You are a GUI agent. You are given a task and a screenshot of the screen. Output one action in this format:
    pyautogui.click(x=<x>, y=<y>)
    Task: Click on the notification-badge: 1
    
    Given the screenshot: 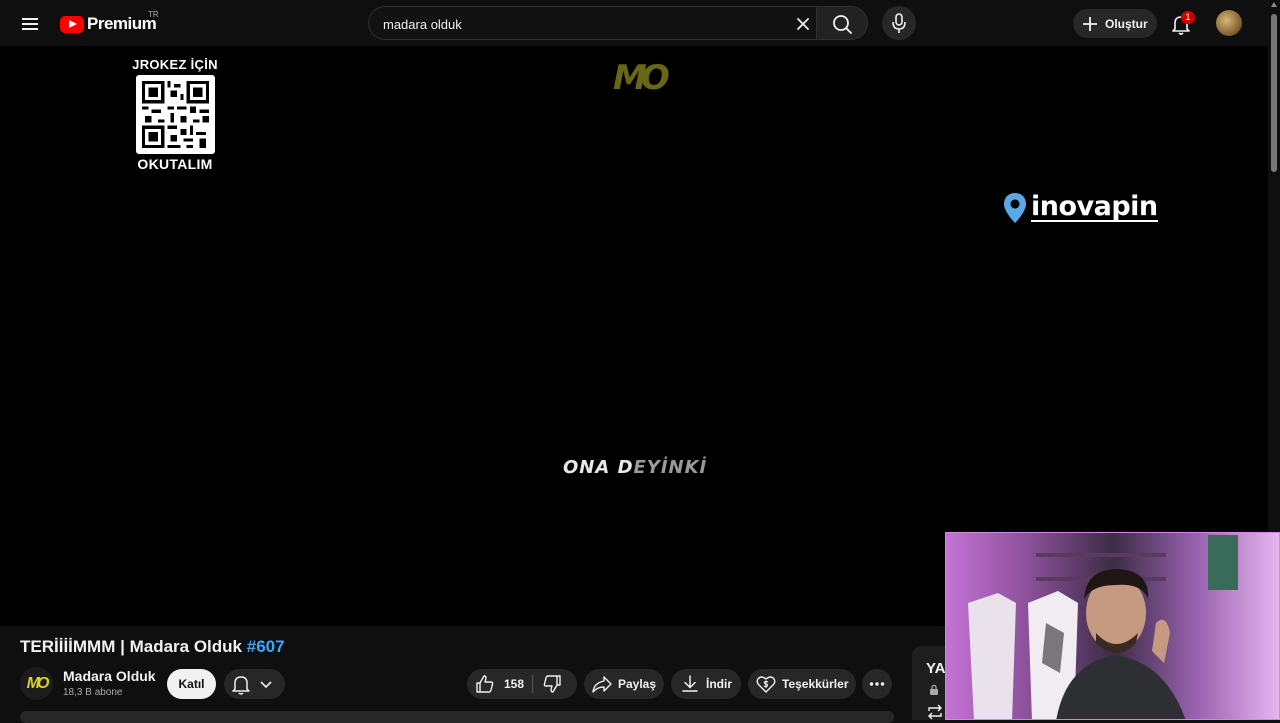 What is the action you would take?
    pyautogui.click(x=1188, y=17)
    